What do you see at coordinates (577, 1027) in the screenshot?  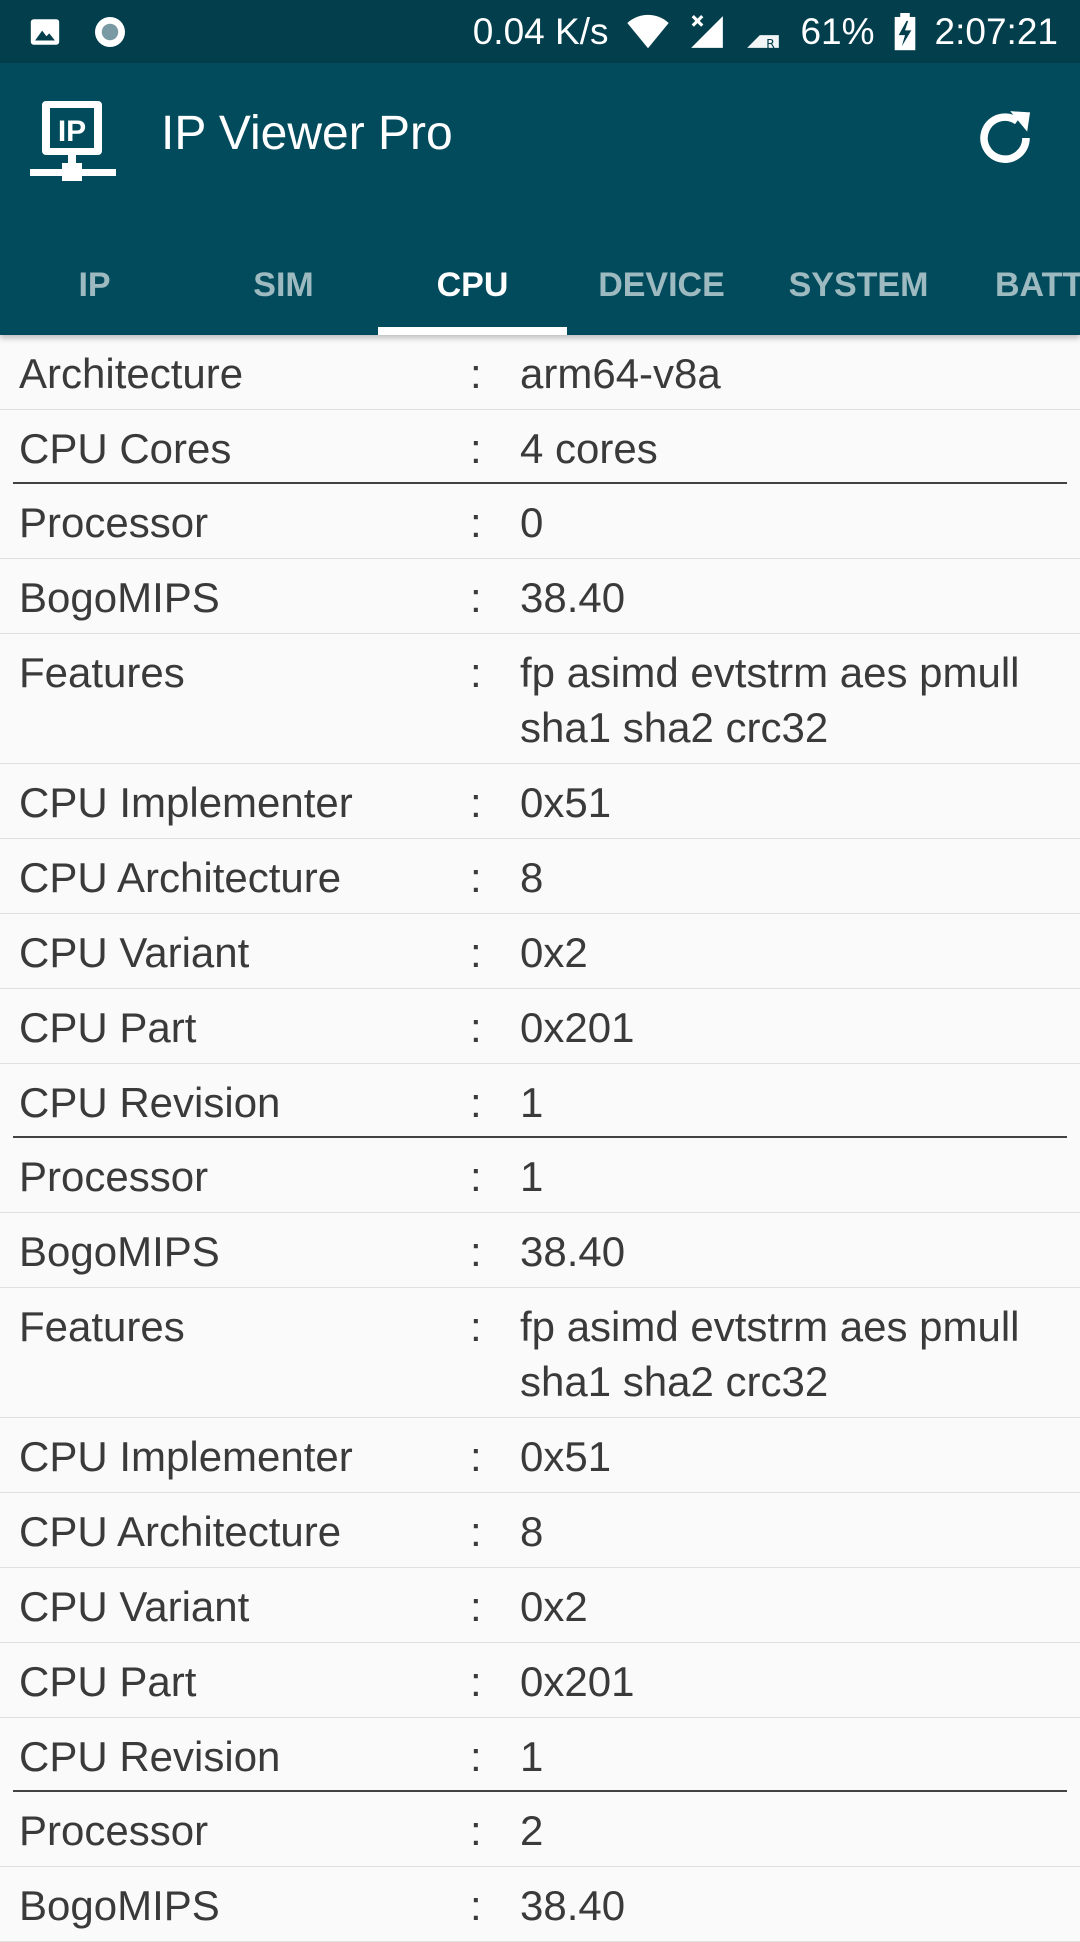 I see `row-value: 0x201` at bounding box center [577, 1027].